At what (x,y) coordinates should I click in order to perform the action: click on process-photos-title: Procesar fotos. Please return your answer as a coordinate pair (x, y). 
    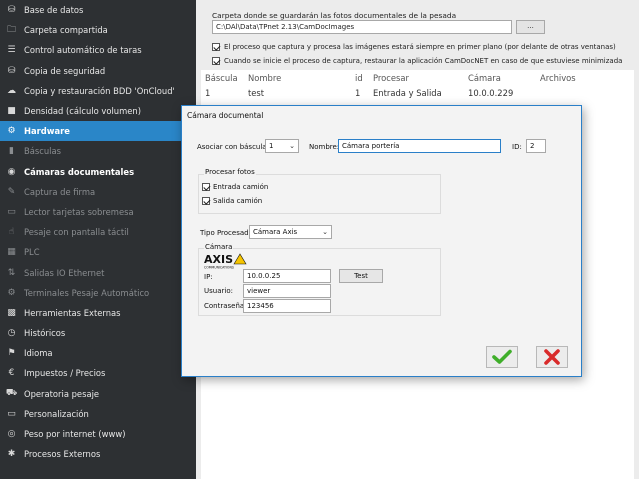
    Looking at the image, I should click on (230, 172).